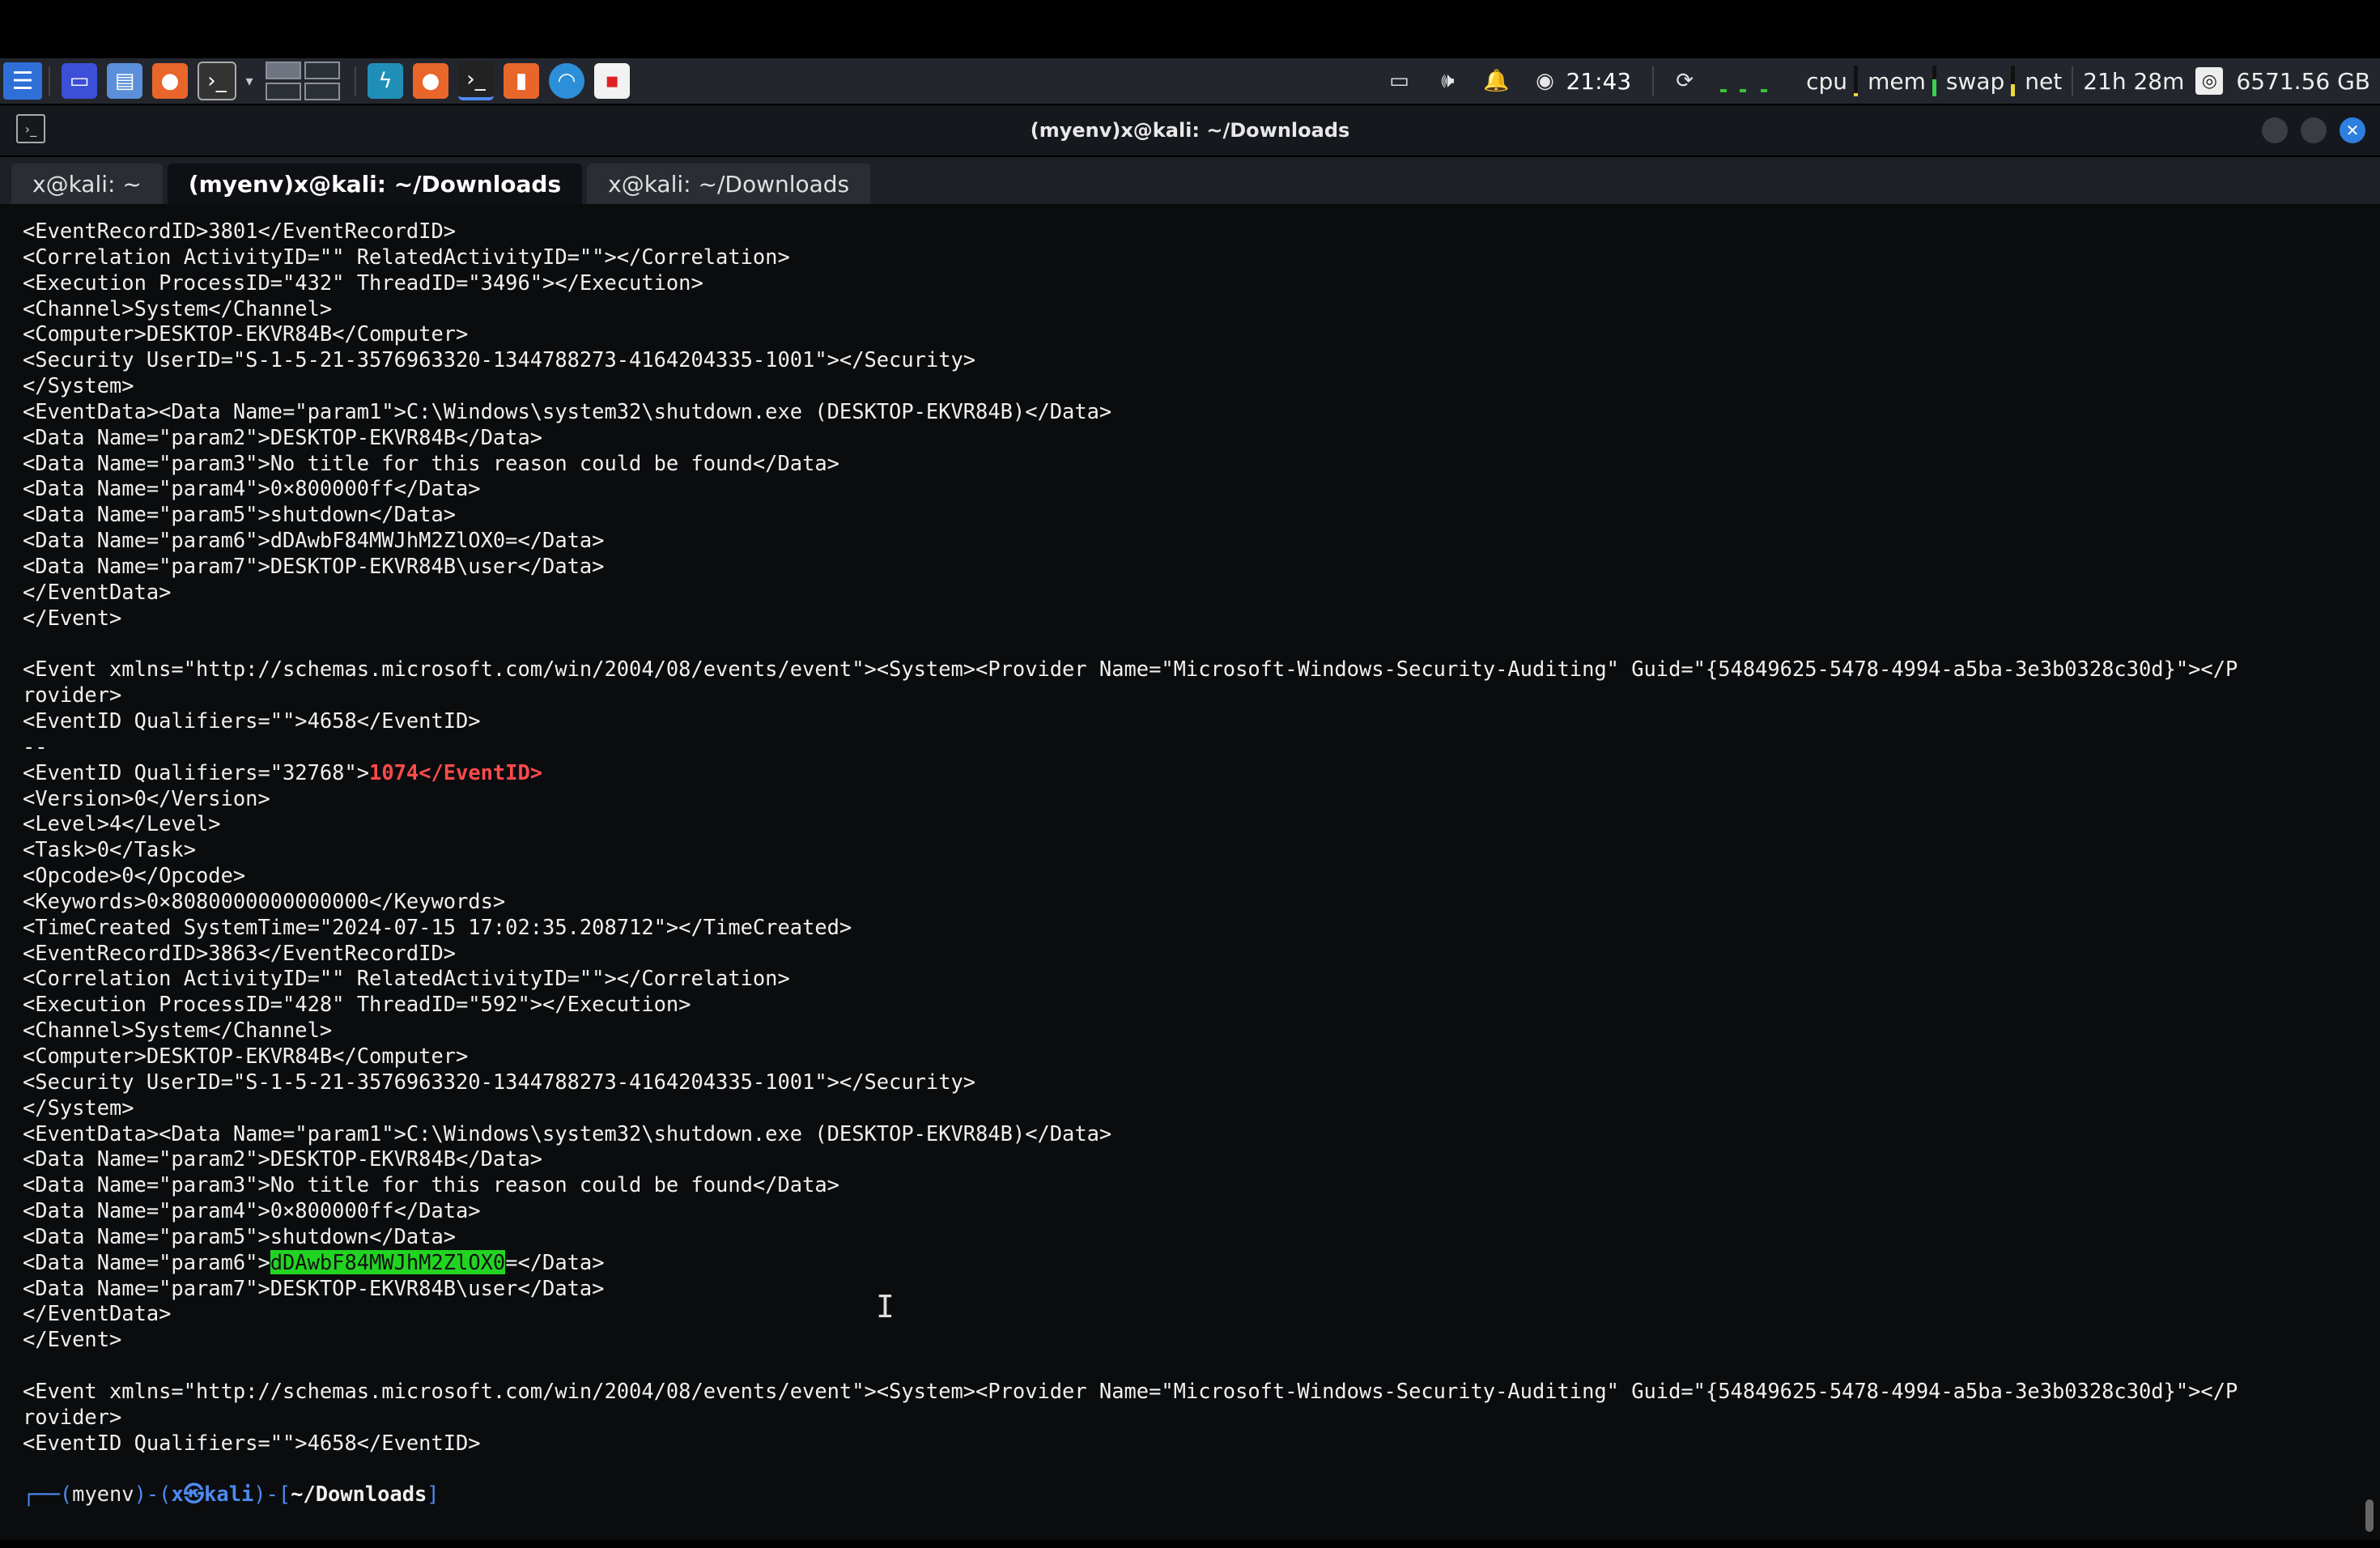  I want to click on disk-free-label: 6571.56 GB, so click(2303, 81).